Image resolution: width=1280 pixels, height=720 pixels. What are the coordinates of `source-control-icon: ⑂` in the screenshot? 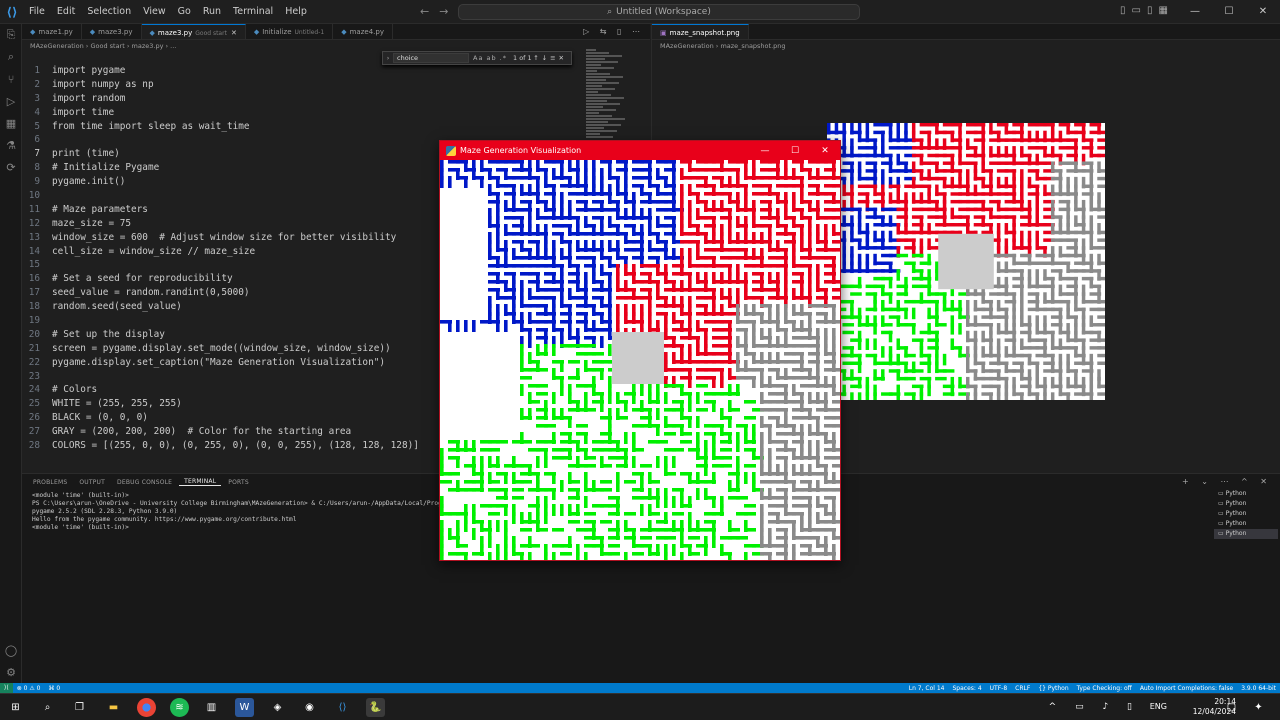 It's located at (11, 79).